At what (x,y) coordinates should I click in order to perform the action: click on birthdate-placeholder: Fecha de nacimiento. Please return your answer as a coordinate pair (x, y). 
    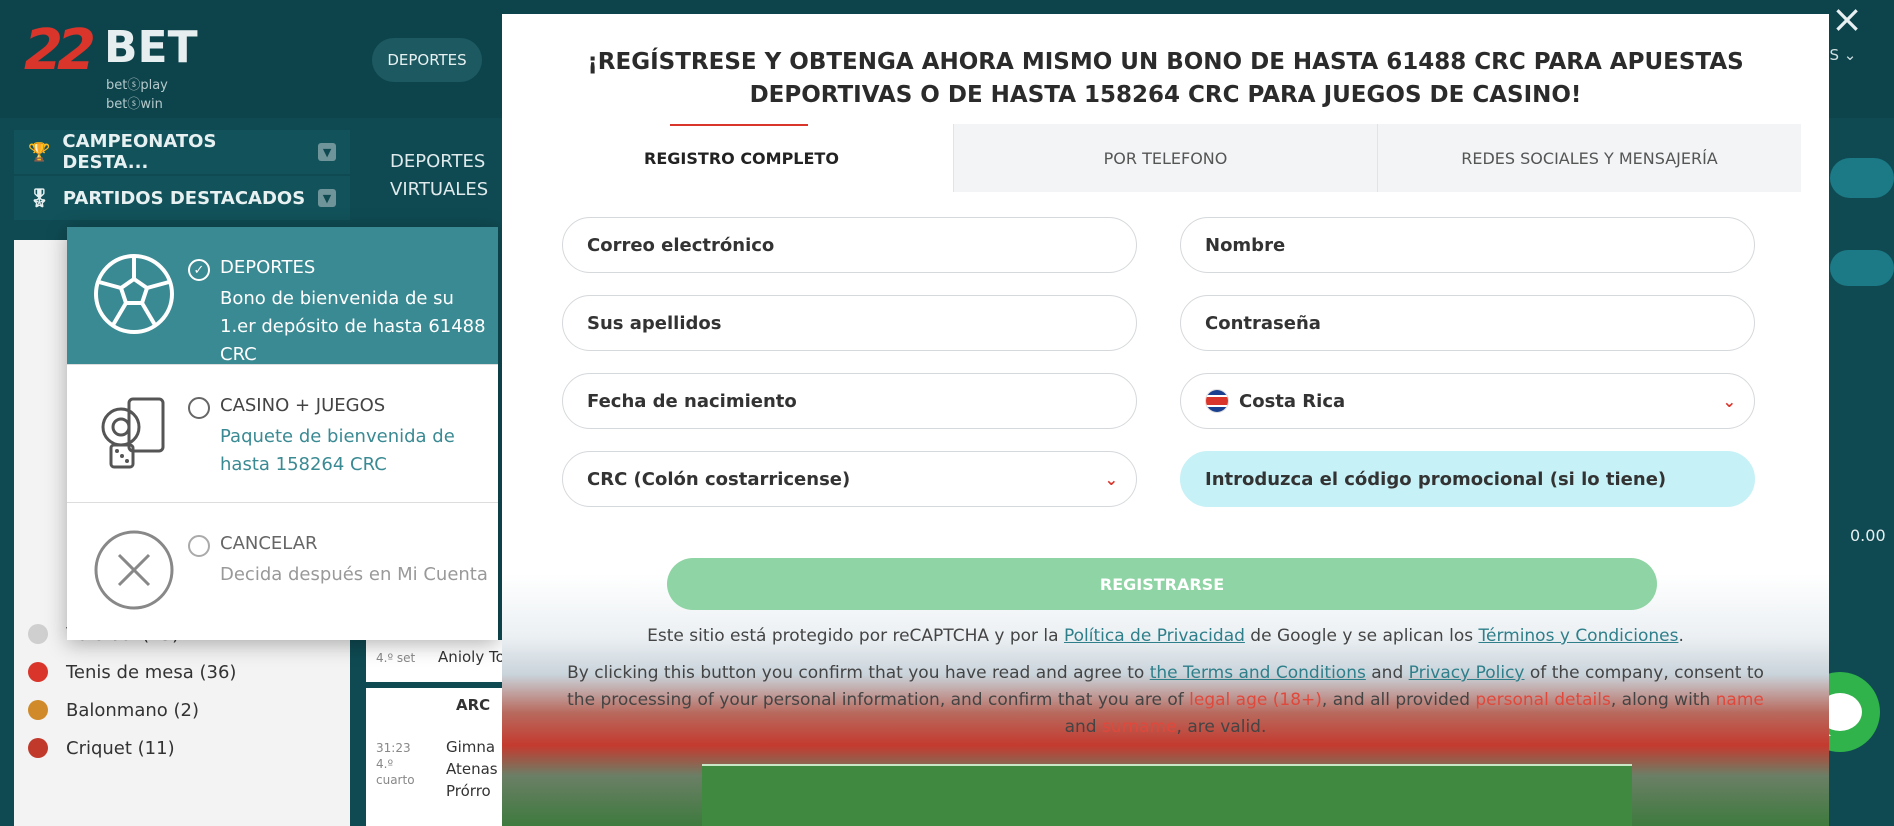
    Looking at the image, I should click on (692, 401).